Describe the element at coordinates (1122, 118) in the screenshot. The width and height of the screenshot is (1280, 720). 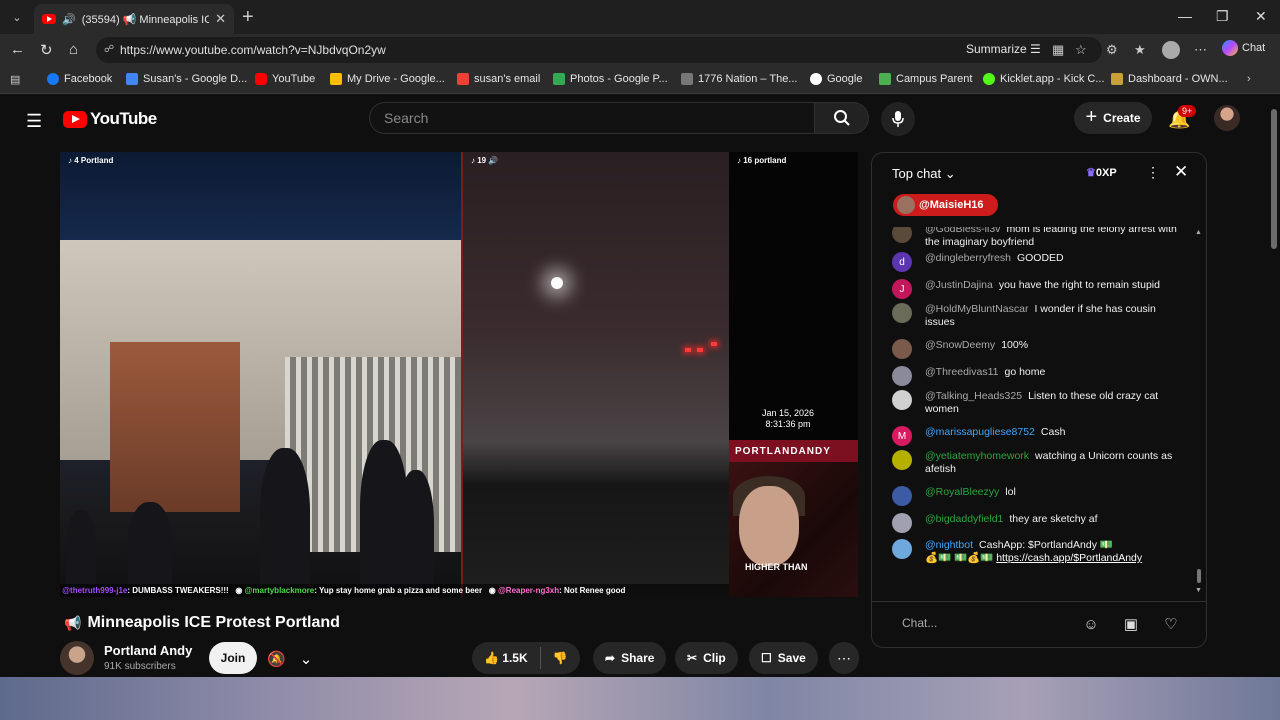
I see `create-label: Create` at that location.